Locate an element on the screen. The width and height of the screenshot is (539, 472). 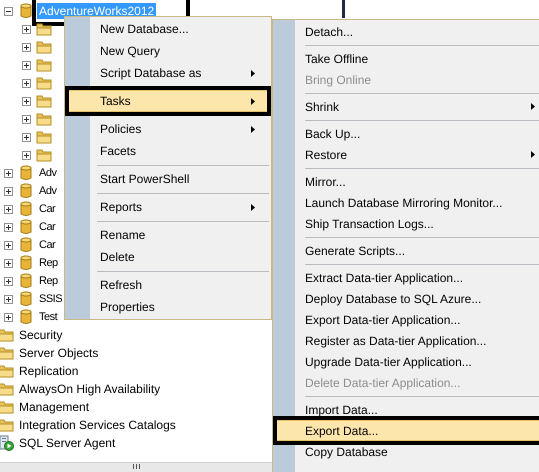
tree-item: AlwaysOn High Availability is located at coordinates (89, 389).